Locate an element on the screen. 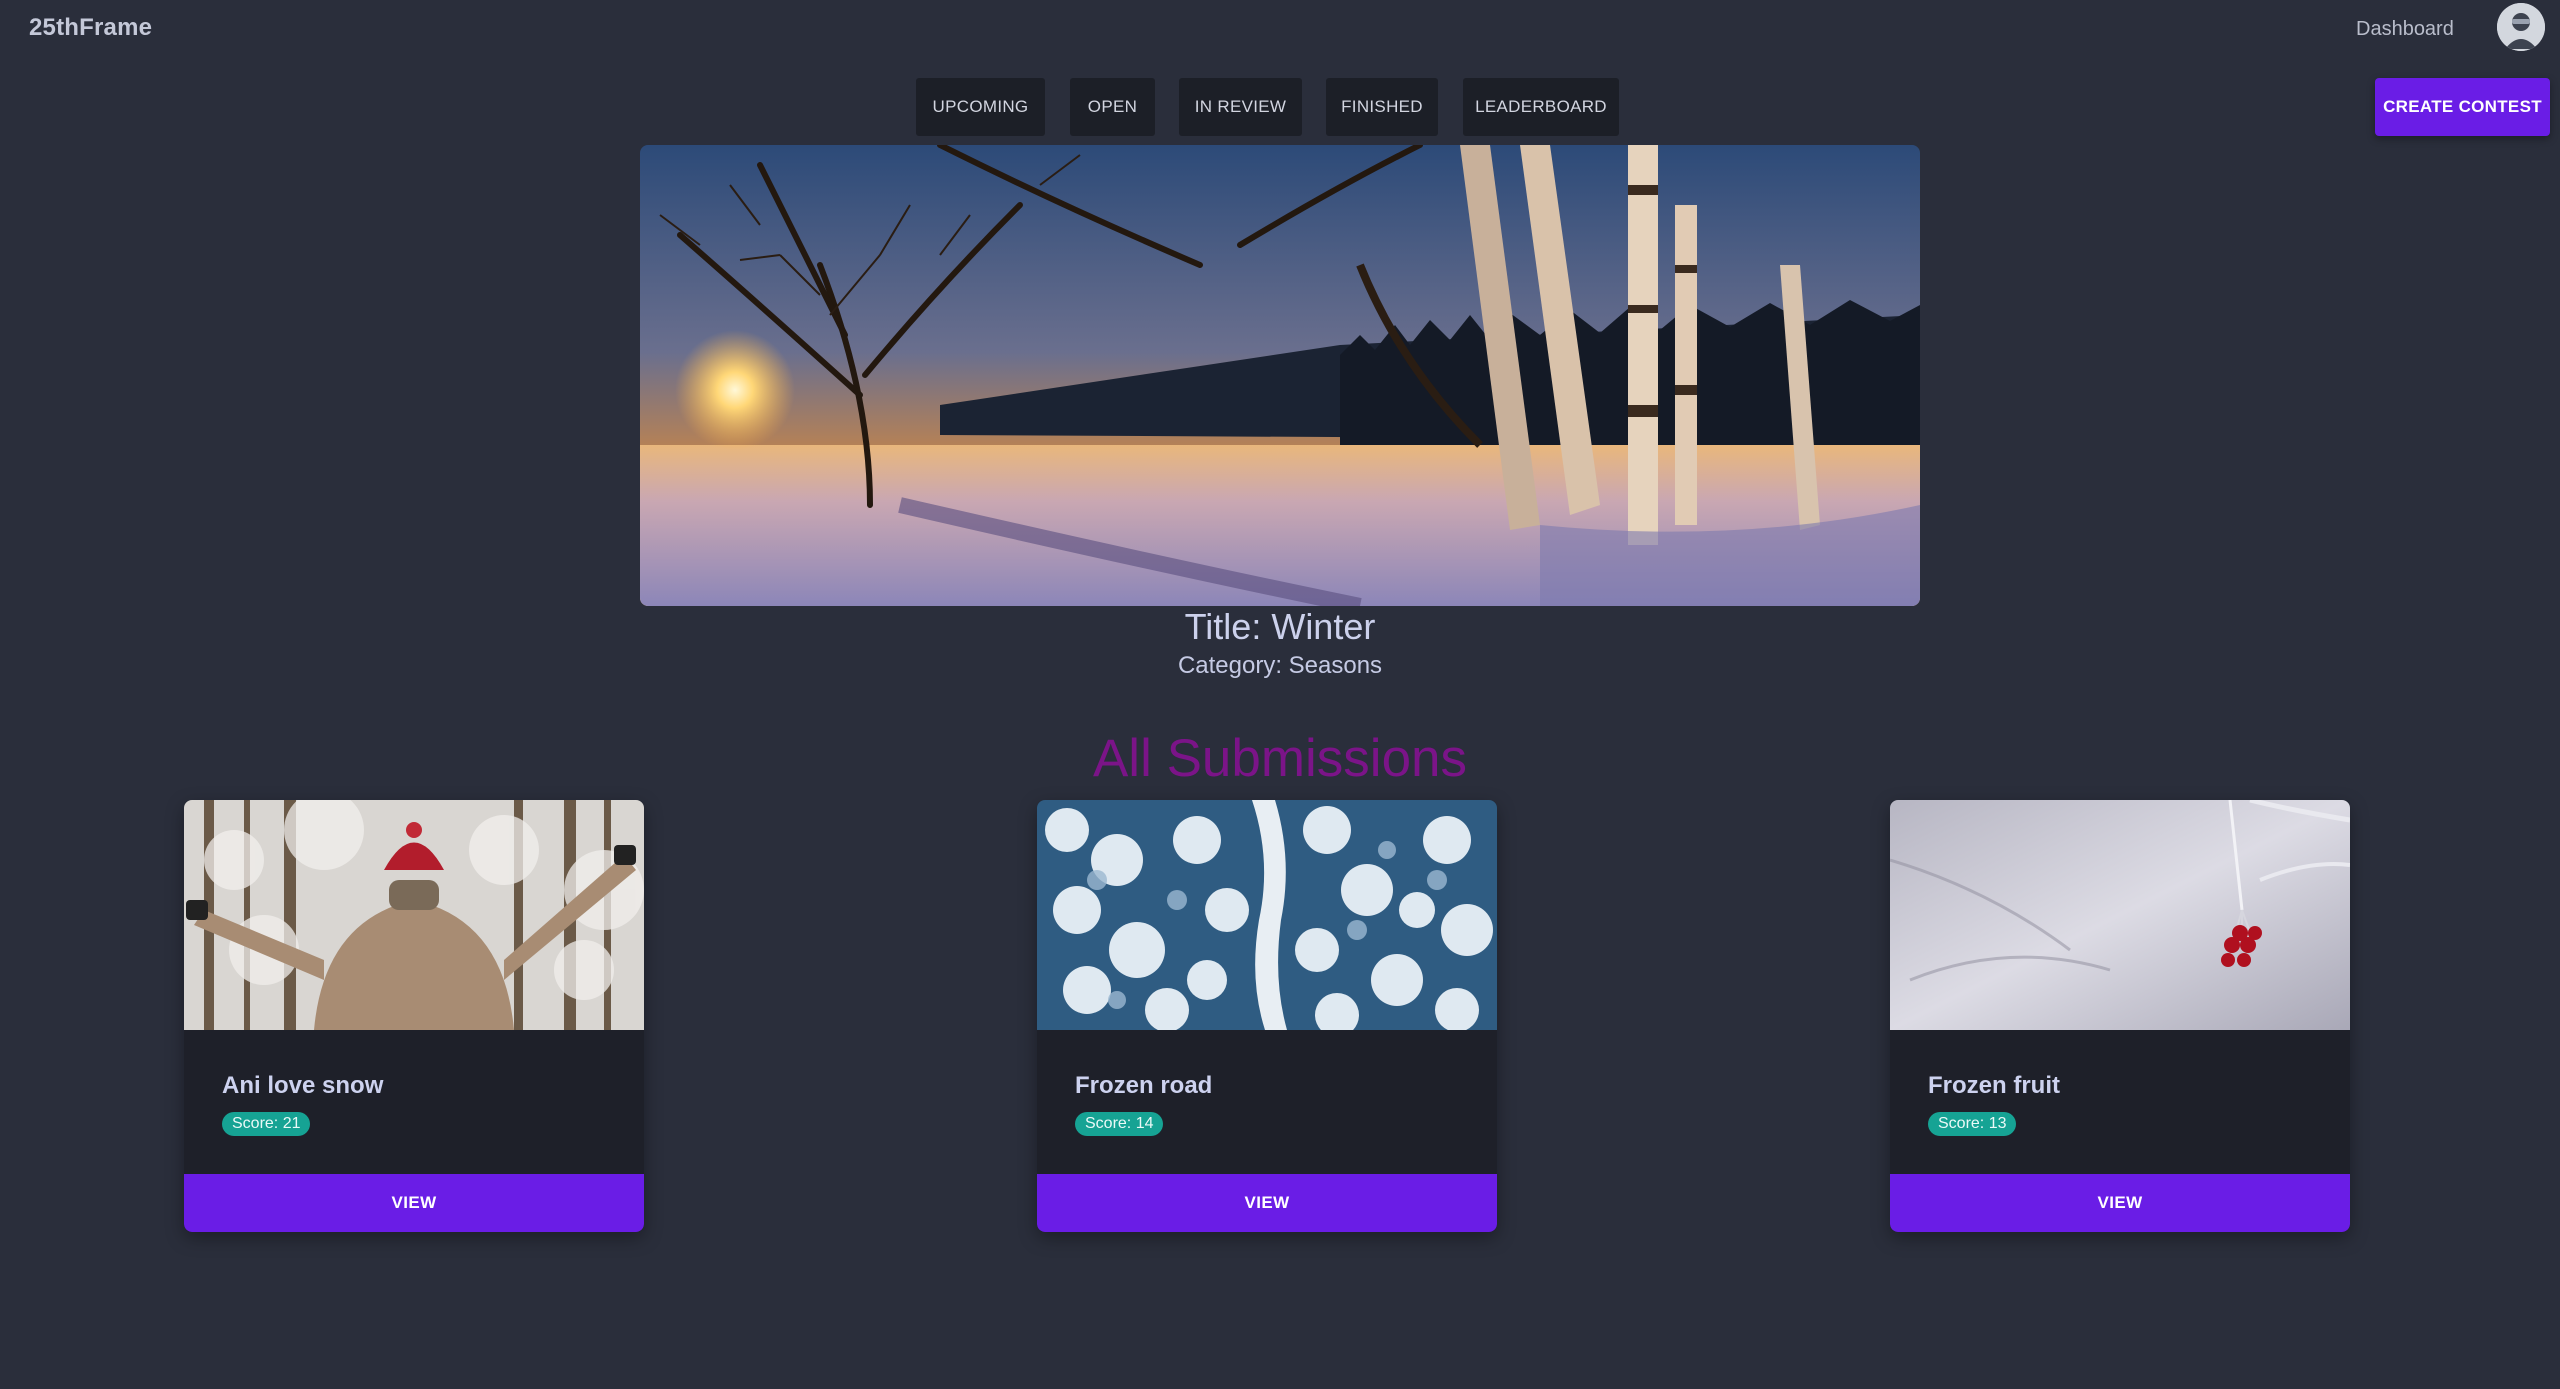  tab-upcoming: UPCOMING is located at coordinates (980, 107).